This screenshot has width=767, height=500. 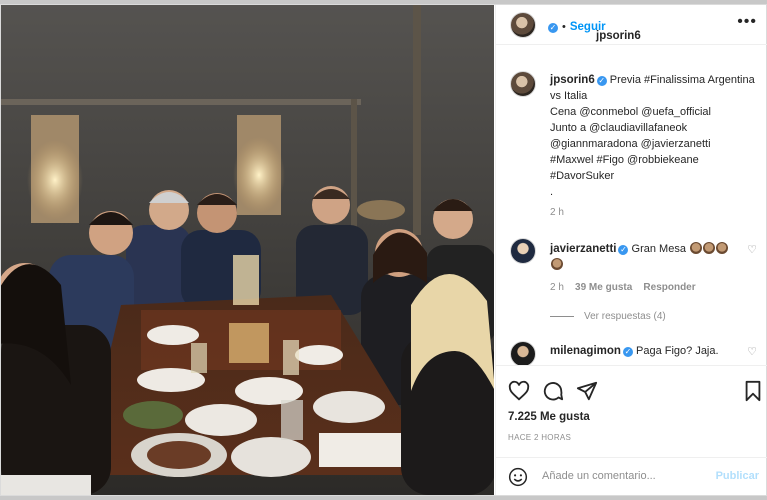 I want to click on author-row: jpsorin6 ✓ • Seguir, so click(x=593, y=29).